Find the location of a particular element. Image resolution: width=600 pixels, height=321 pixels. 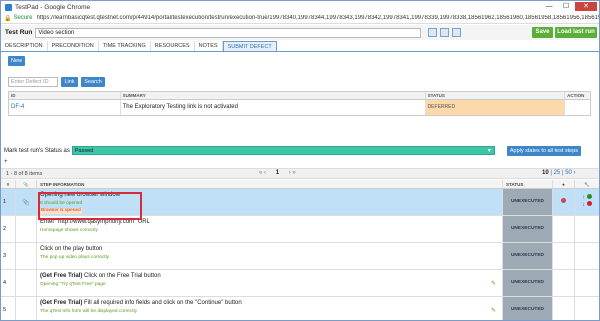

defect-id-input: Enter Defect ID is located at coordinates (33, 82).